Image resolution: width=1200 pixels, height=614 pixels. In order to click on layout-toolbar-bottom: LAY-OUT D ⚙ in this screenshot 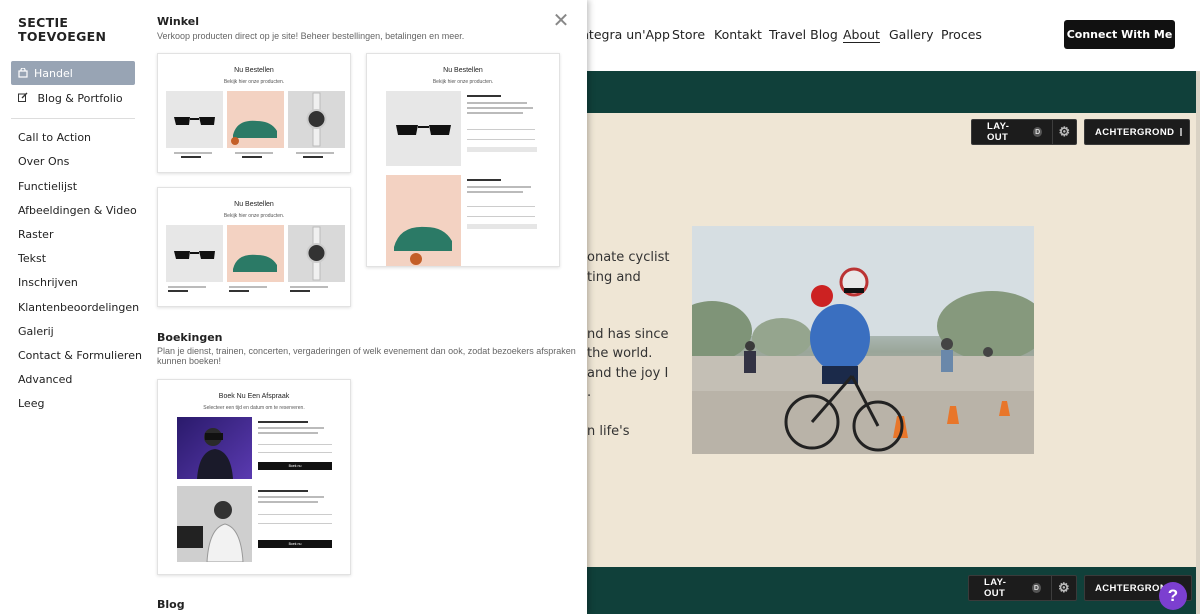, I will do `click(1022, 588)`.